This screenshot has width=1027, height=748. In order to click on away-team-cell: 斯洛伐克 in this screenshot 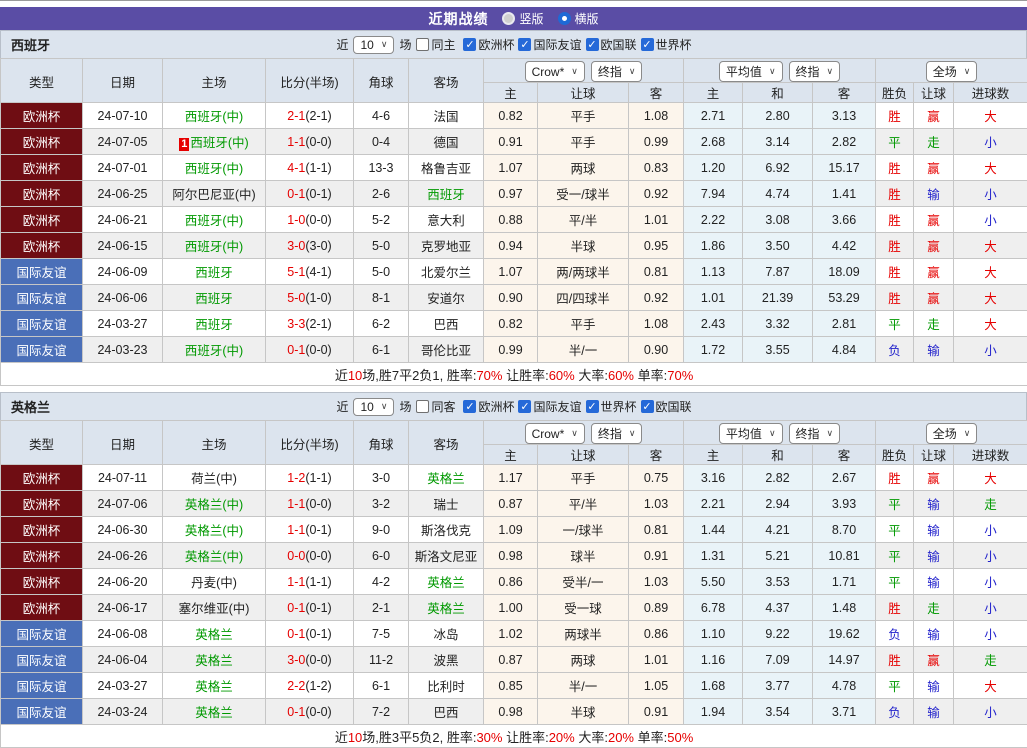, I will do `click(446, 530)`.